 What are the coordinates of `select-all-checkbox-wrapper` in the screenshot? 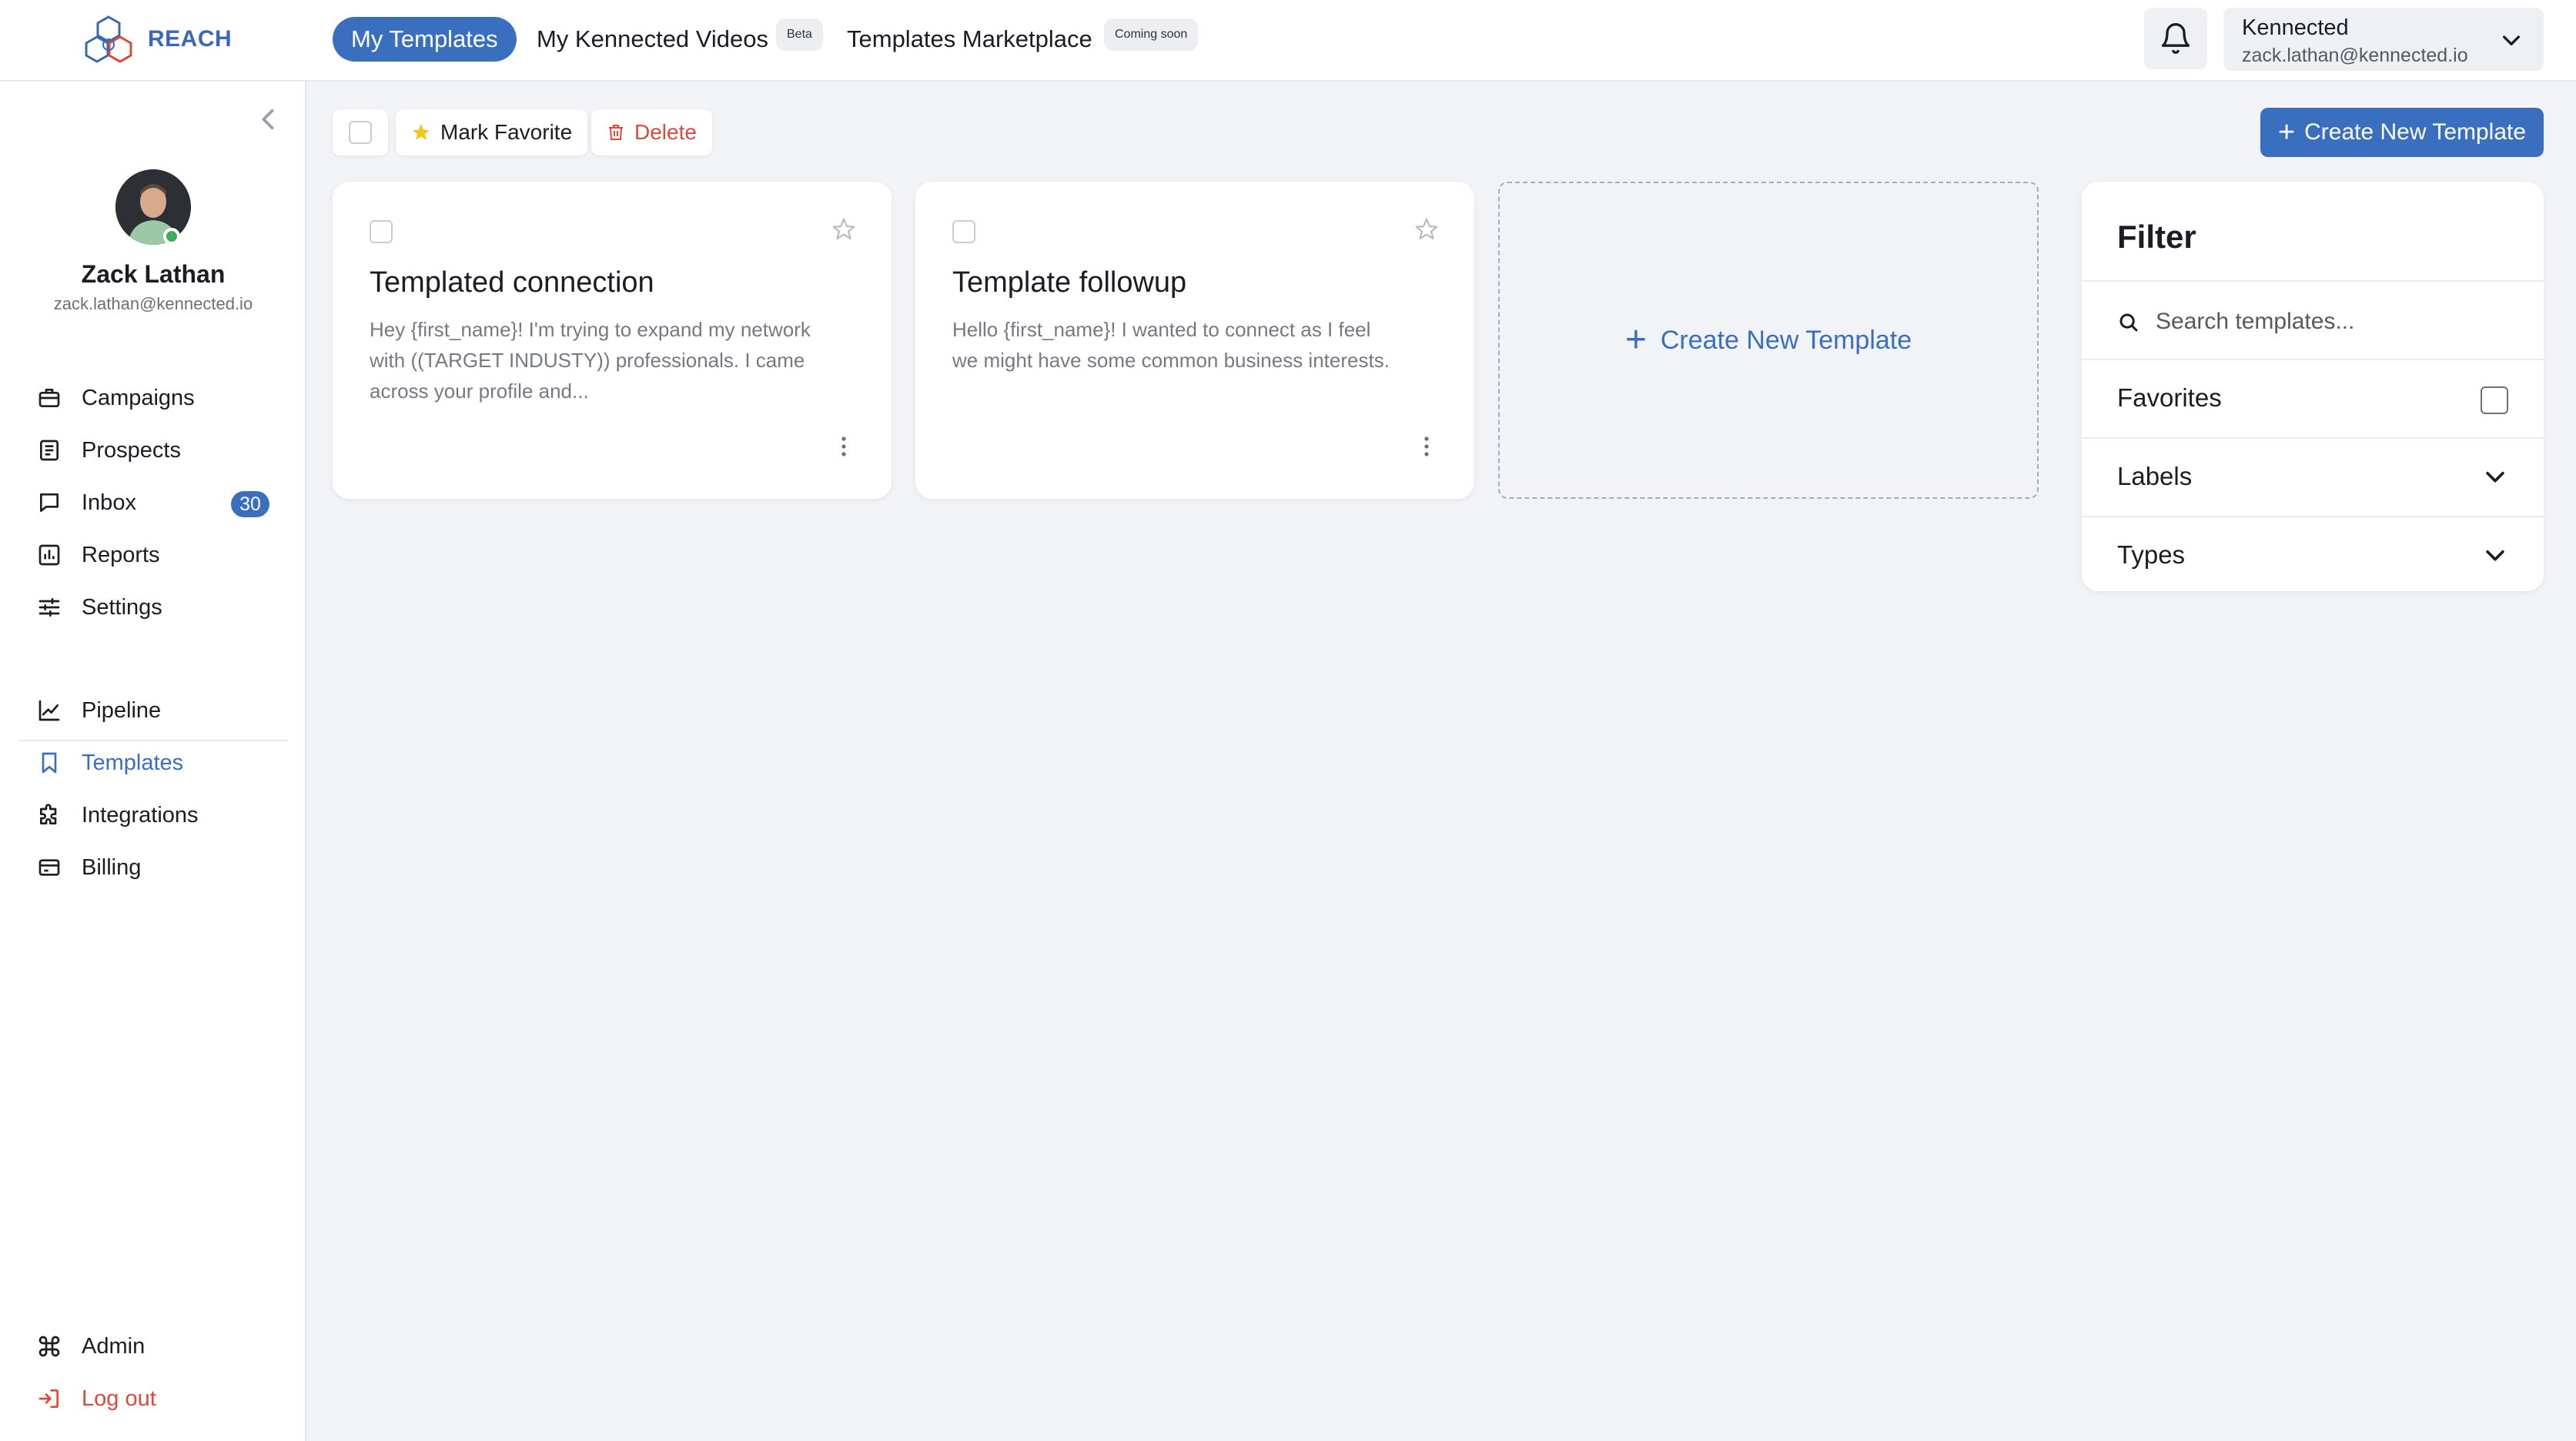 It's located at (360, 132).